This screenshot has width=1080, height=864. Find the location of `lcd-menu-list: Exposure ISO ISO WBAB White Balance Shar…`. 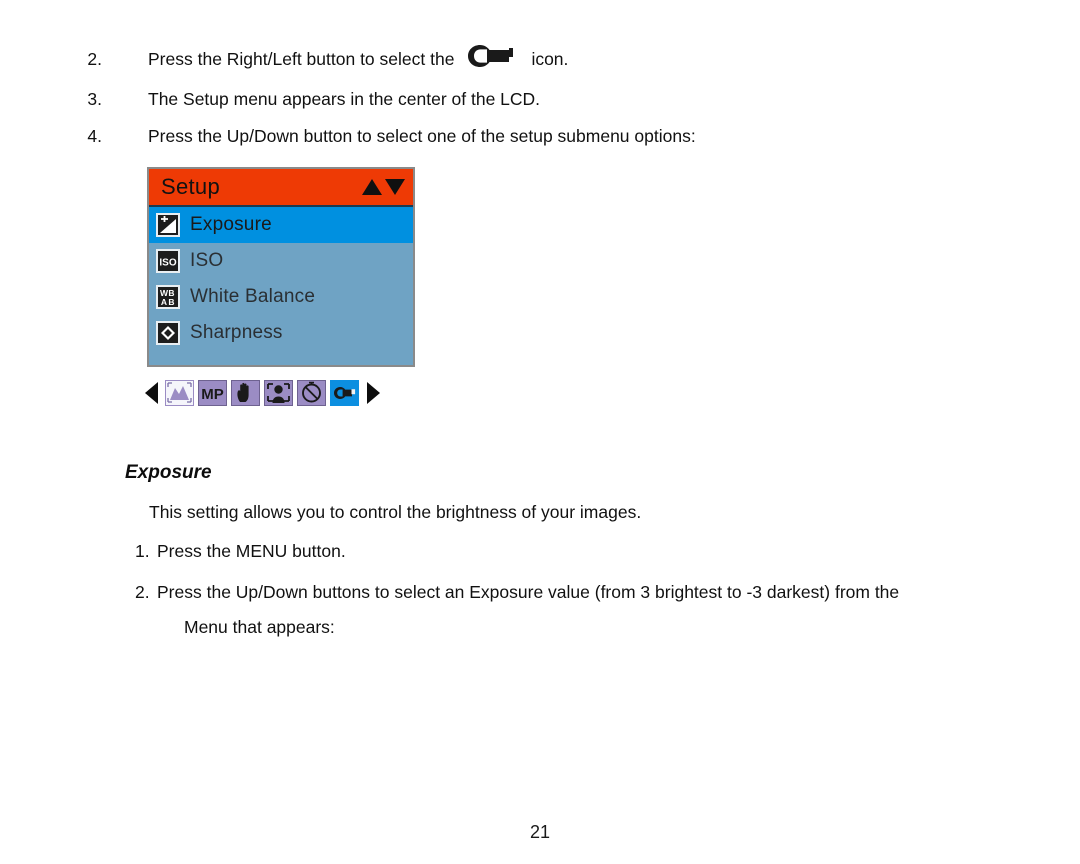

lcd-menu-list: Exposure ISO ISO WBAB White Balance Shar… is located at coordinates (281, 287).